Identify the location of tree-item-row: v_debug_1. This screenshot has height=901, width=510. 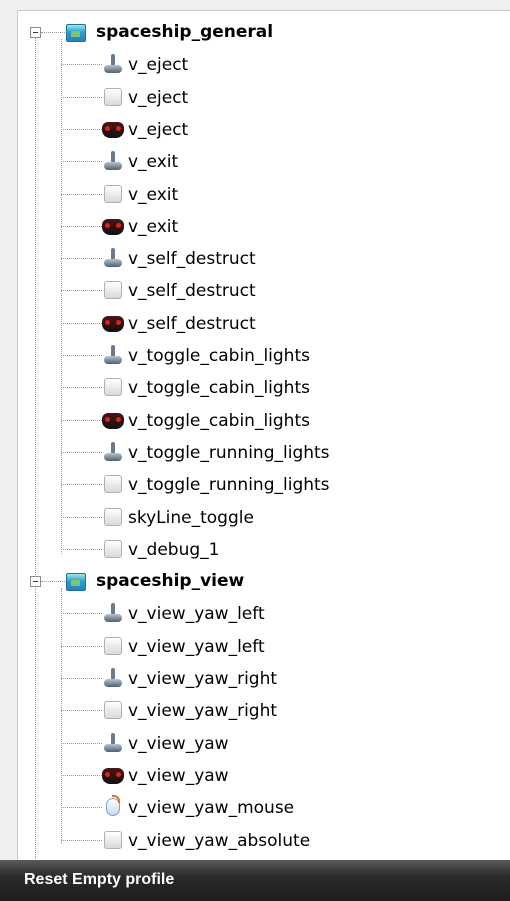
(264, 550).